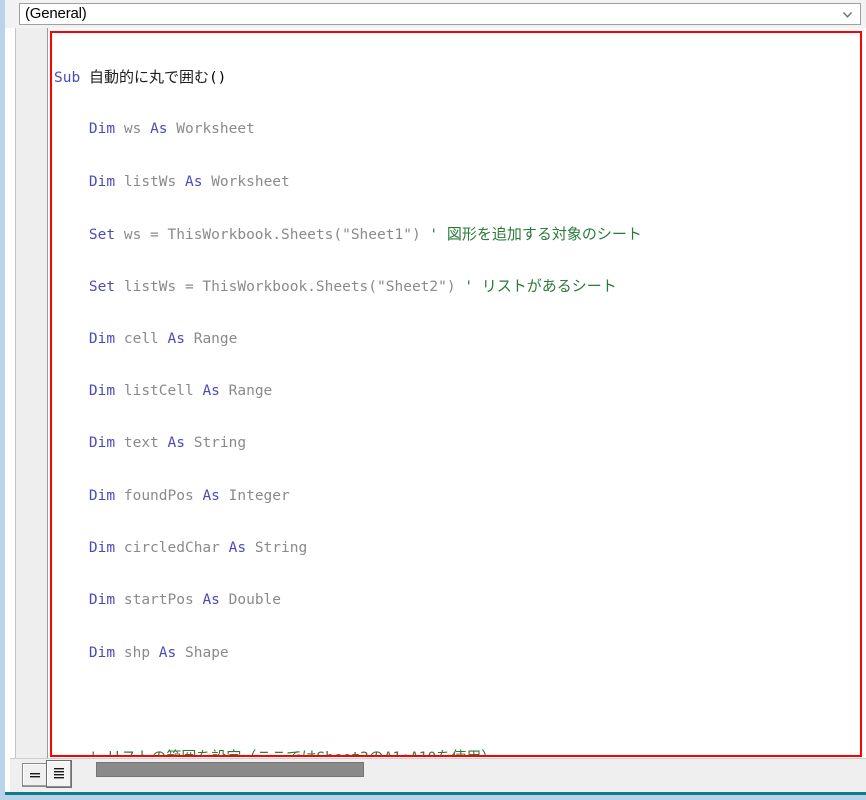 This screenshot has height=800, width=866. I want to click on code-line: Dim startPos As Double, so click(185, 600).